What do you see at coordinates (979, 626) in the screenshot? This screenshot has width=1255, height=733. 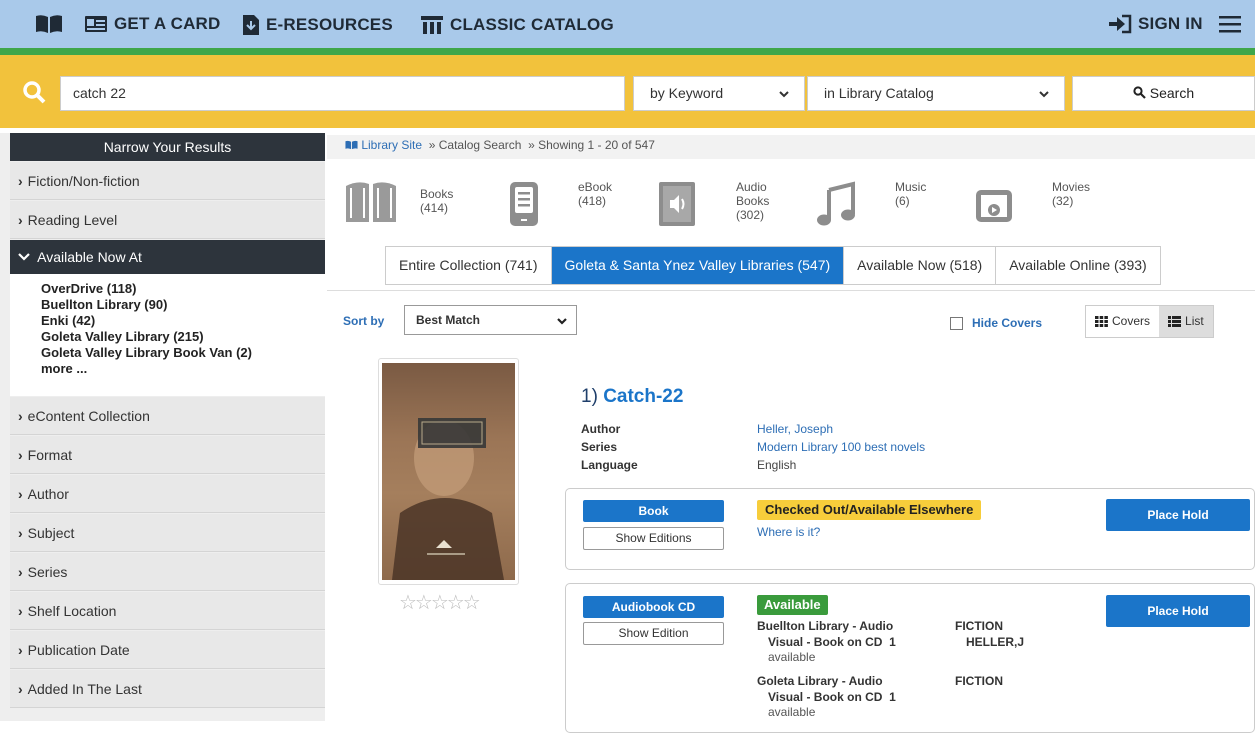 I see `call-number: FICTION` at bounding box center [979, 626].